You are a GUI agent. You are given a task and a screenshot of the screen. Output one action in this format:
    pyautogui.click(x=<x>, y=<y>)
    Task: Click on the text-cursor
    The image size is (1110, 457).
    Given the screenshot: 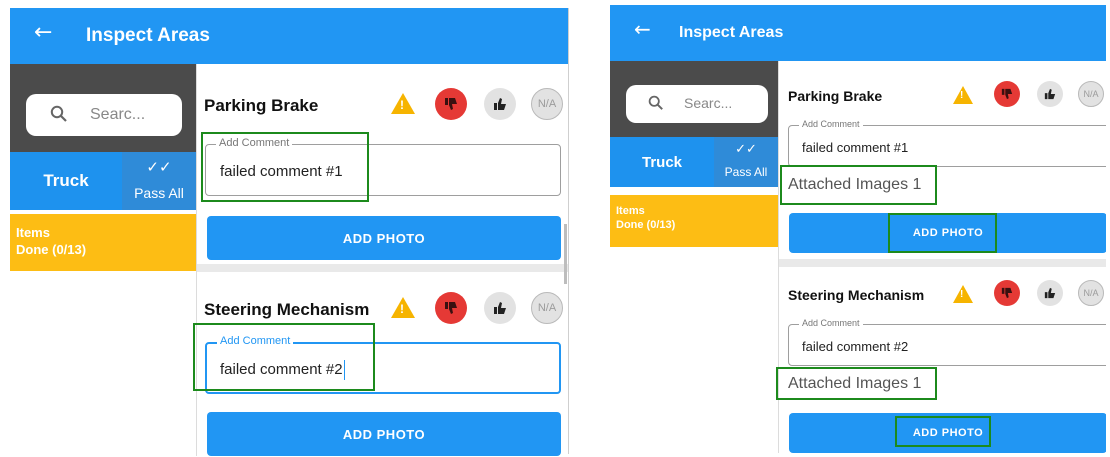 What is the action you would take?
    pyautogui.click(x=344, y=370)
    